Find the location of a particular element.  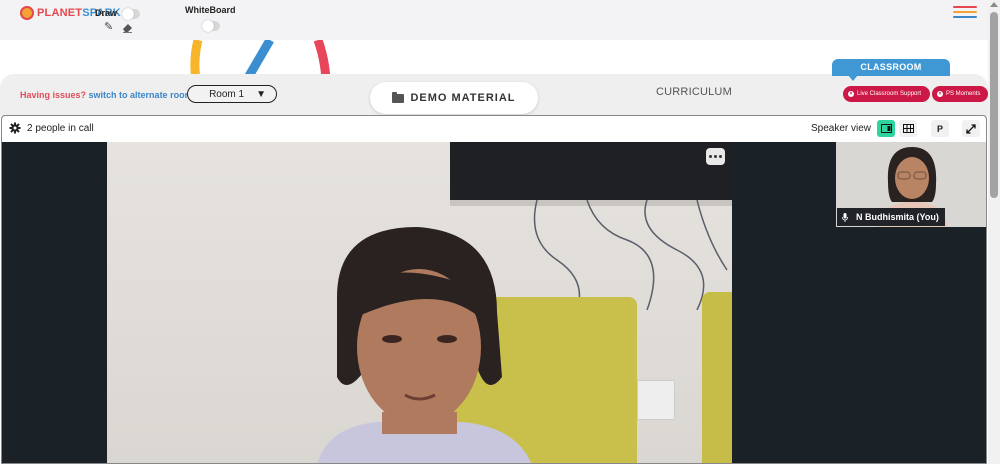

self-name-tag: N Budhismita (You) is located at coordinates (891, 217).